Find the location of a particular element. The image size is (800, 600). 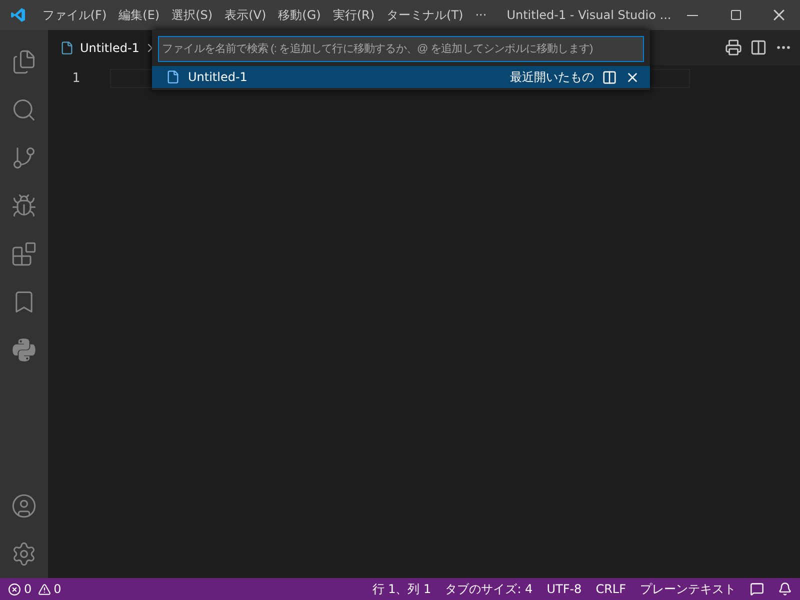

status-item: プレーンテキスト is located at coordinates (688, 589).